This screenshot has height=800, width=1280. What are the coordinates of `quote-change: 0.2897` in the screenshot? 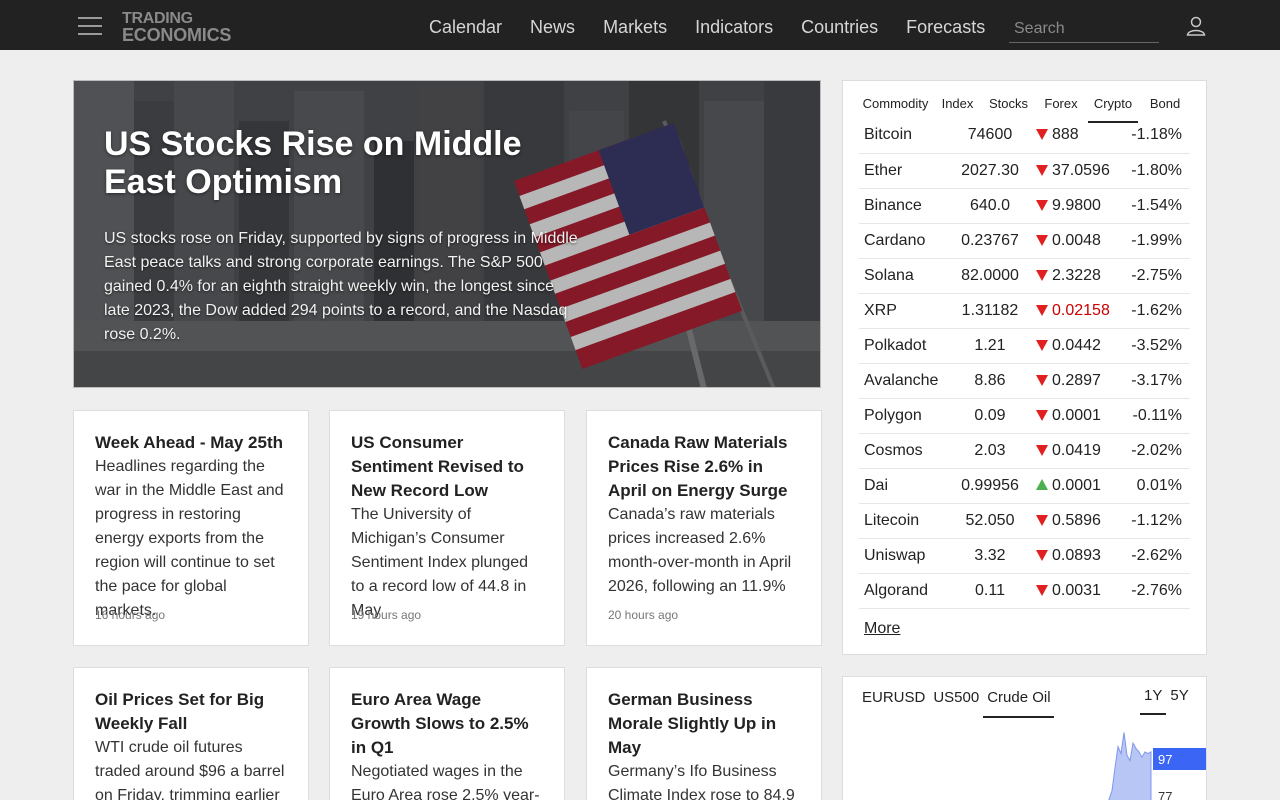 It's located at (1080, 380).